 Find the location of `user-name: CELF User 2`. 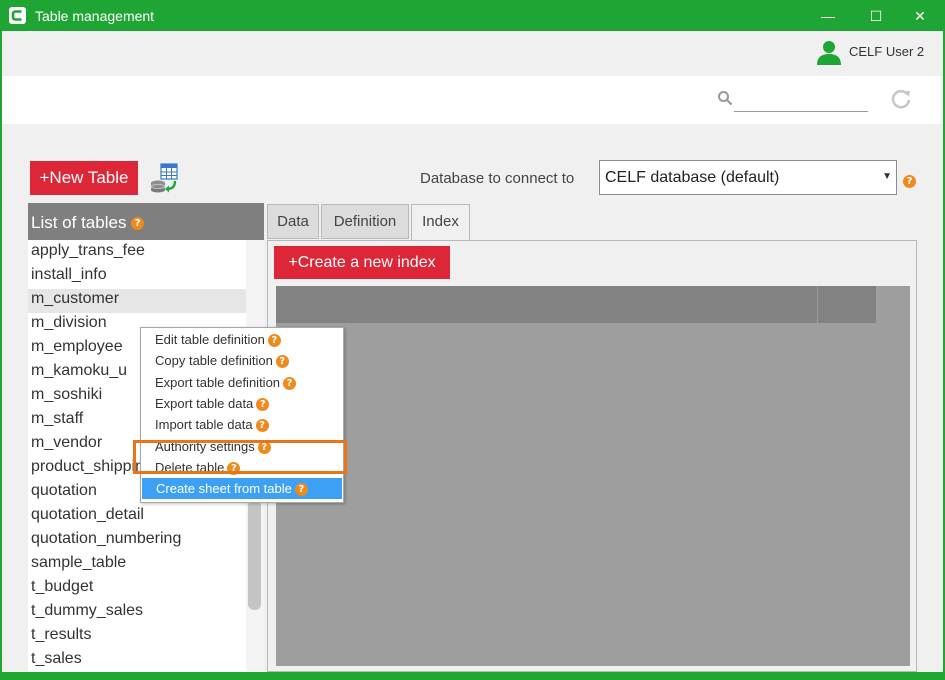

user-name: CELF User 2 is located at coordinates (886, 51).